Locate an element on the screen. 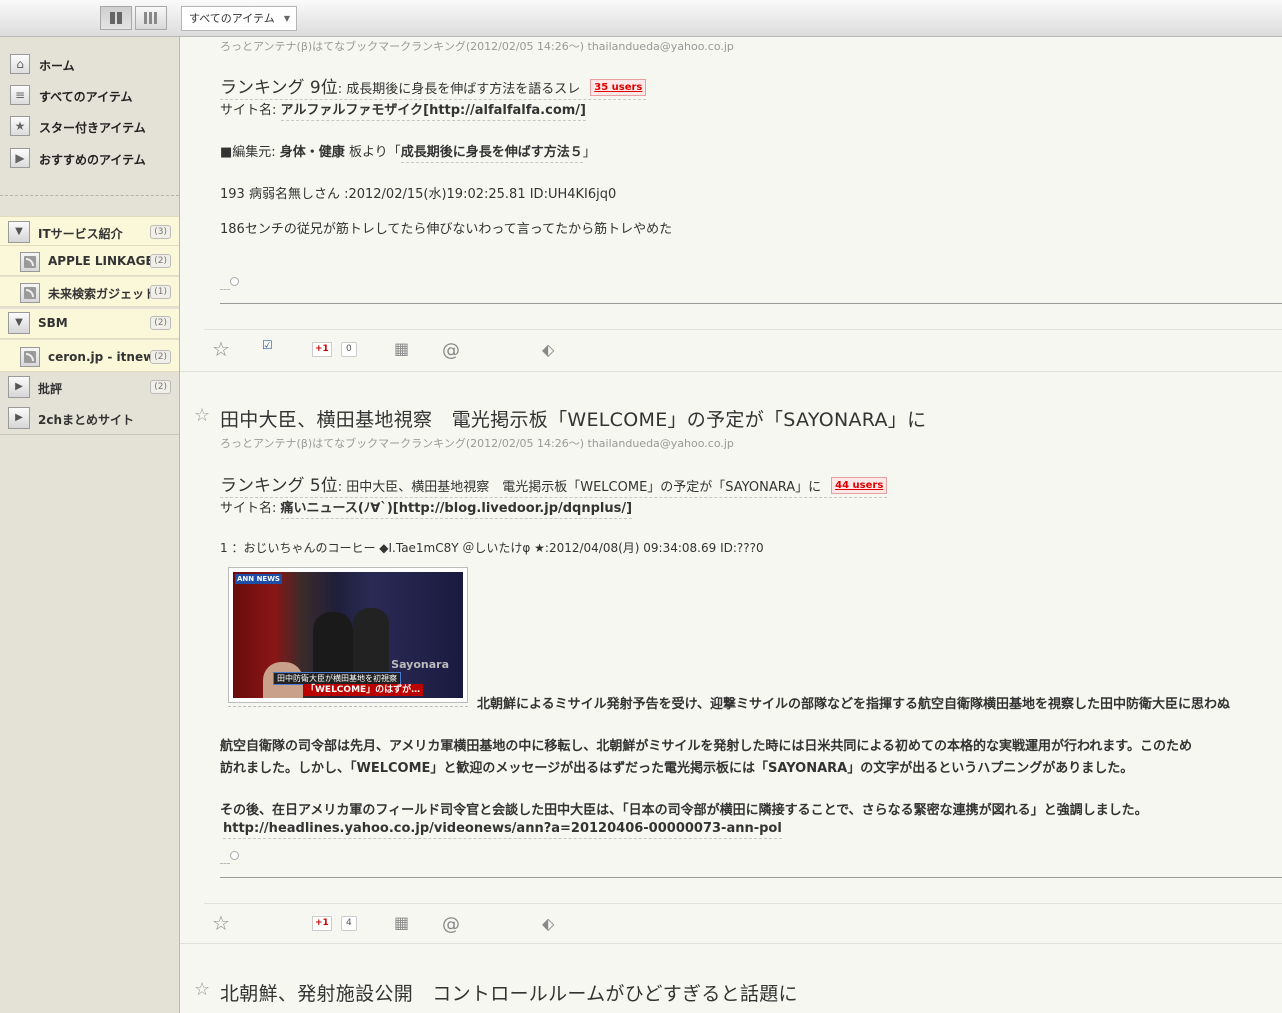 The height and width of the screenshot is (1013, 1282). column-view-button is located at coordinates (151, 18).